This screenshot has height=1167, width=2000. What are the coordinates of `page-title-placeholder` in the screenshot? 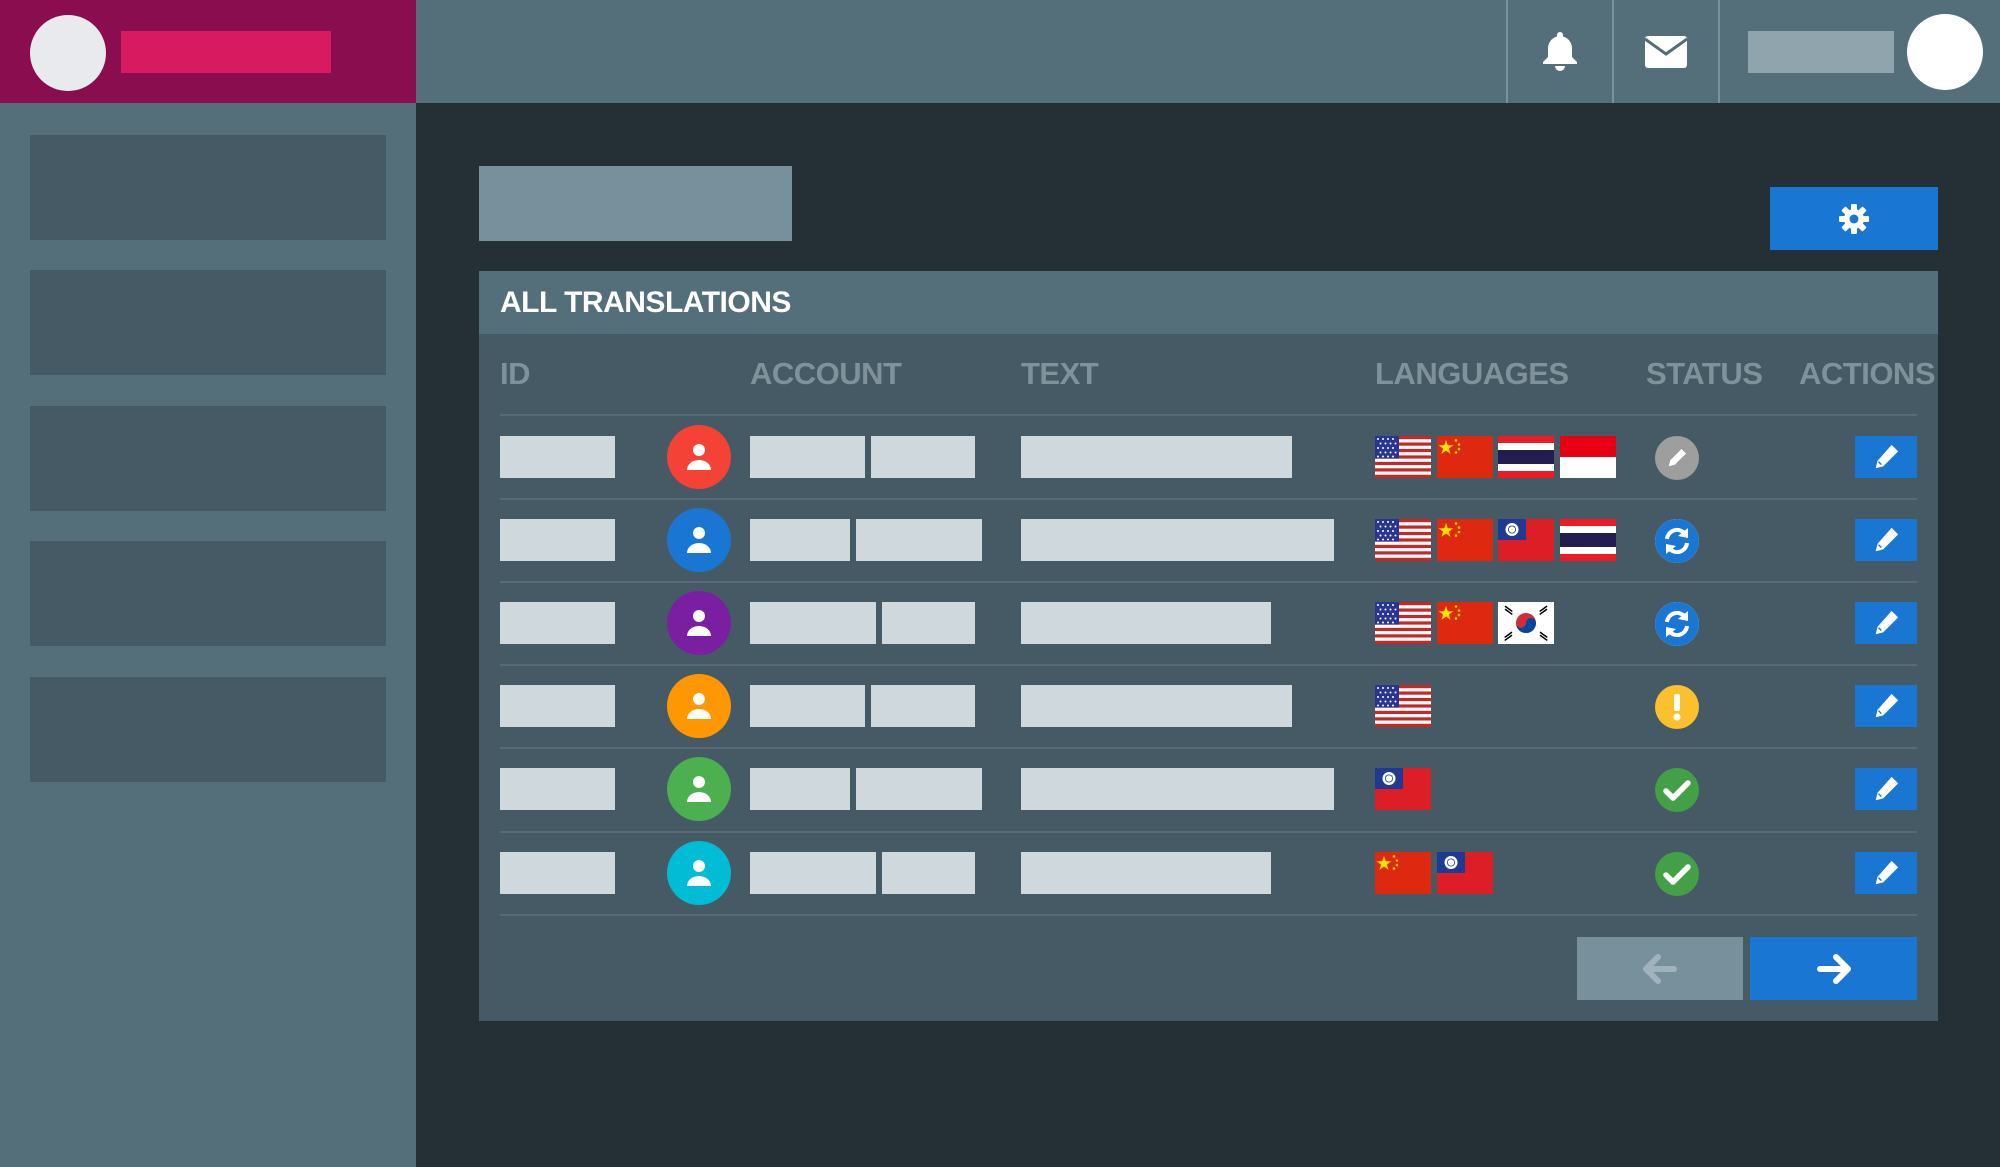 It's located at (635, 203).